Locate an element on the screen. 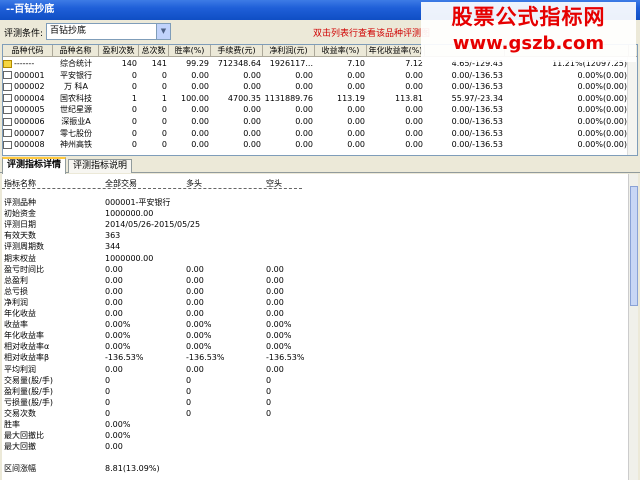 Image resolution: width=640 pixels, height=480 pixels. metric-cell: 期末权益 is located at coordinates (20, 258).